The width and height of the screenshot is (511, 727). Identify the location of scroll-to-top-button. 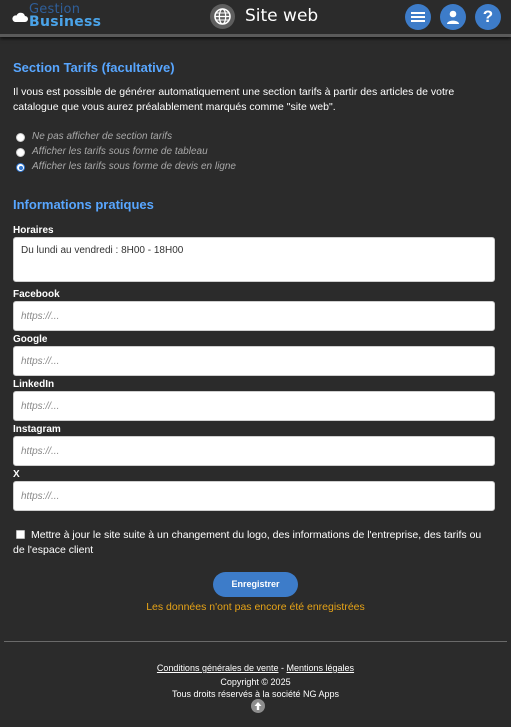
(258, 706).